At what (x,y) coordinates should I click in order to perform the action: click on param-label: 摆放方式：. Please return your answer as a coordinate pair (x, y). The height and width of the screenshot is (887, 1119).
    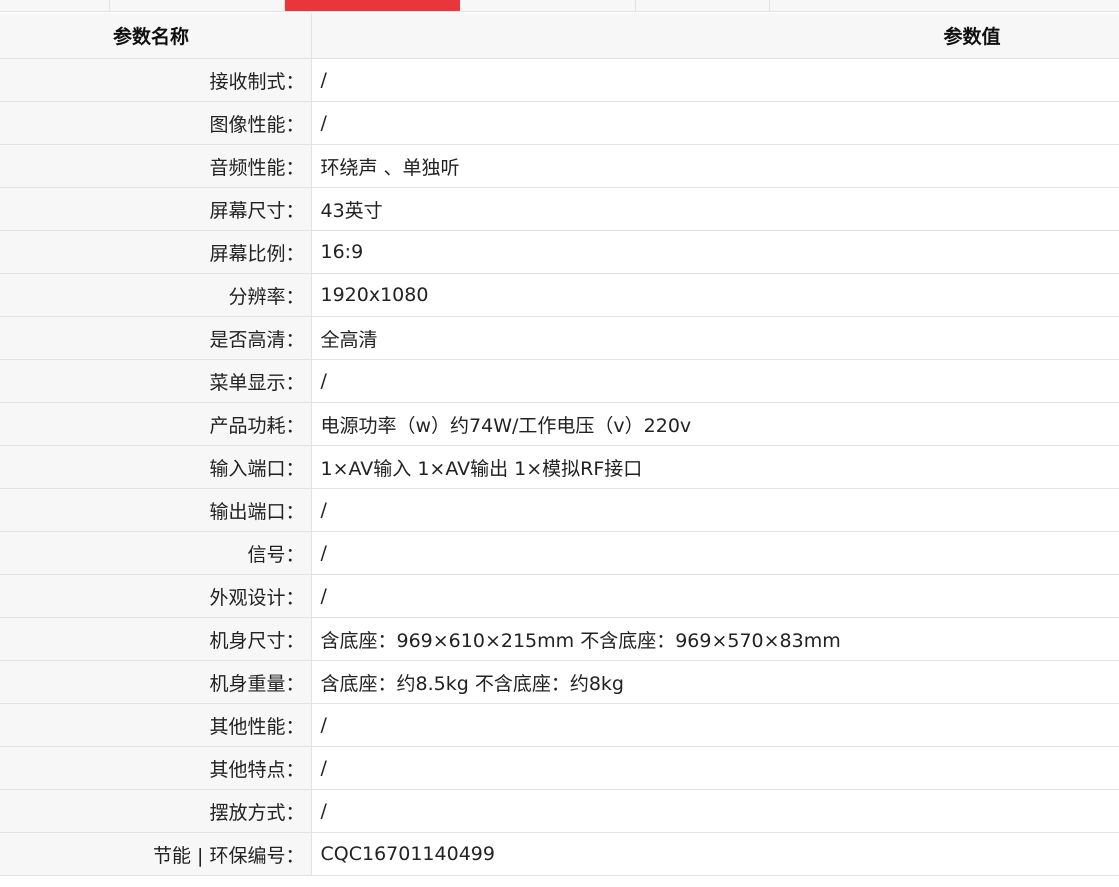
    Looking at the image, I should click on (156, 811).